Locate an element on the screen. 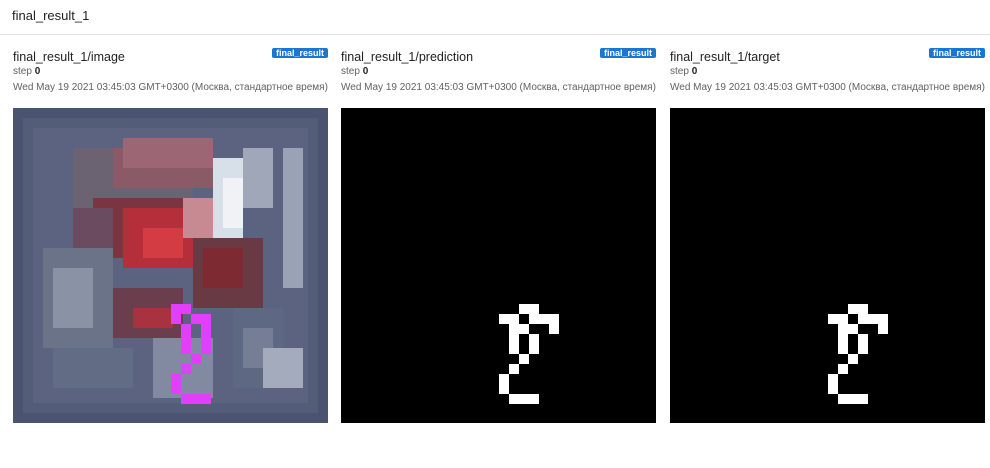  panel-title: final_result_1 is located at coordinates (51, 15).